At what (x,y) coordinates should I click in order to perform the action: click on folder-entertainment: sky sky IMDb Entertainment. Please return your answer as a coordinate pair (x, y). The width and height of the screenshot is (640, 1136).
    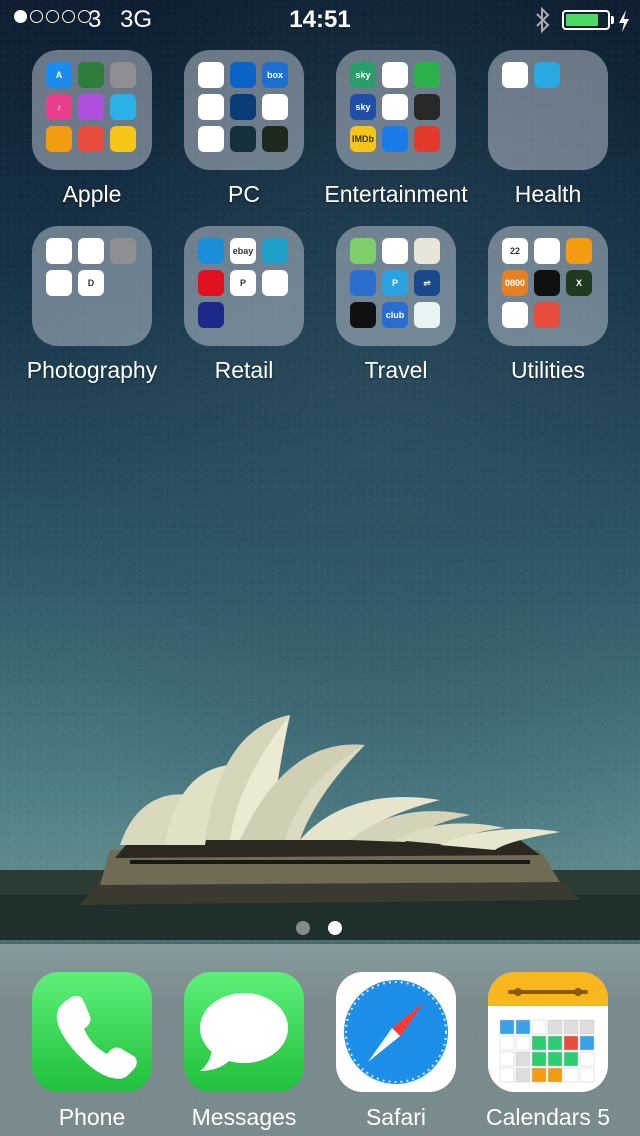
    Looking at the image, I should click on (396, 129).